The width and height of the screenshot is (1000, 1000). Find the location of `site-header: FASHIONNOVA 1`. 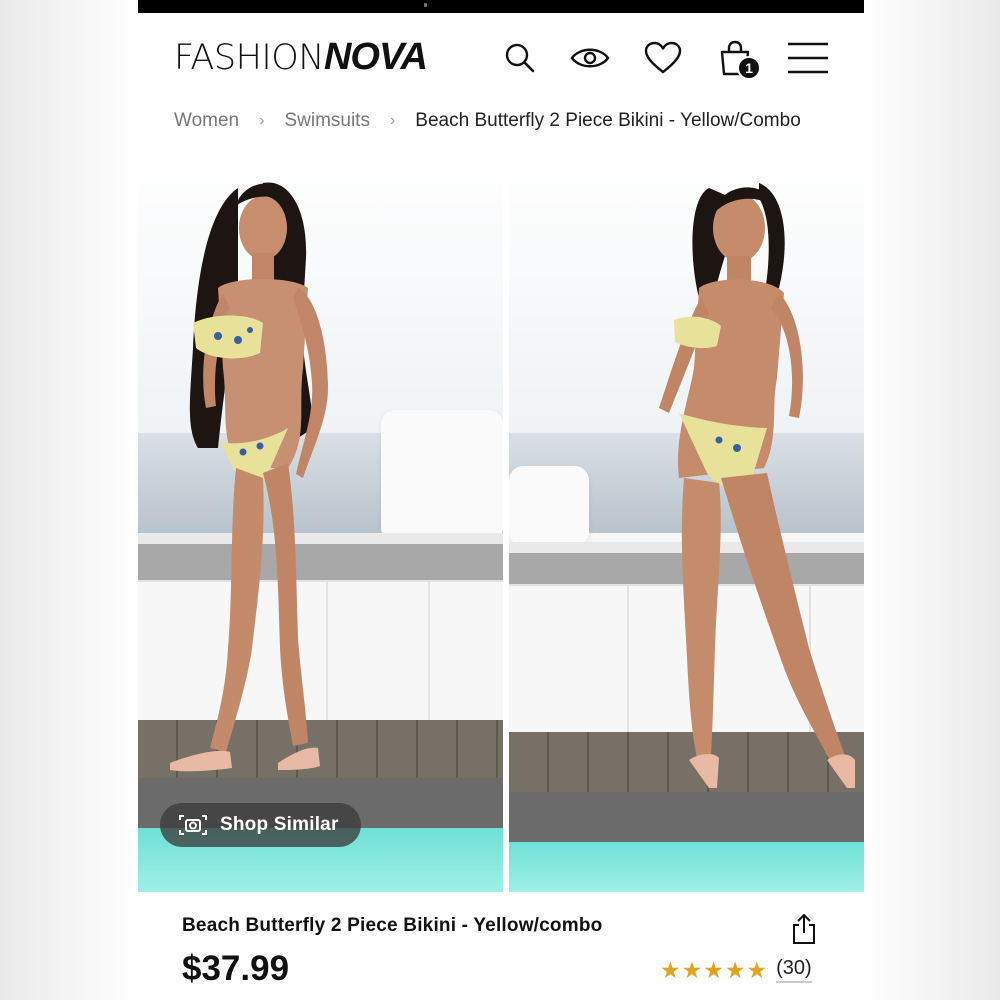

site-header: FASHIONNOVA 1 is located at coordinates (501, 58).